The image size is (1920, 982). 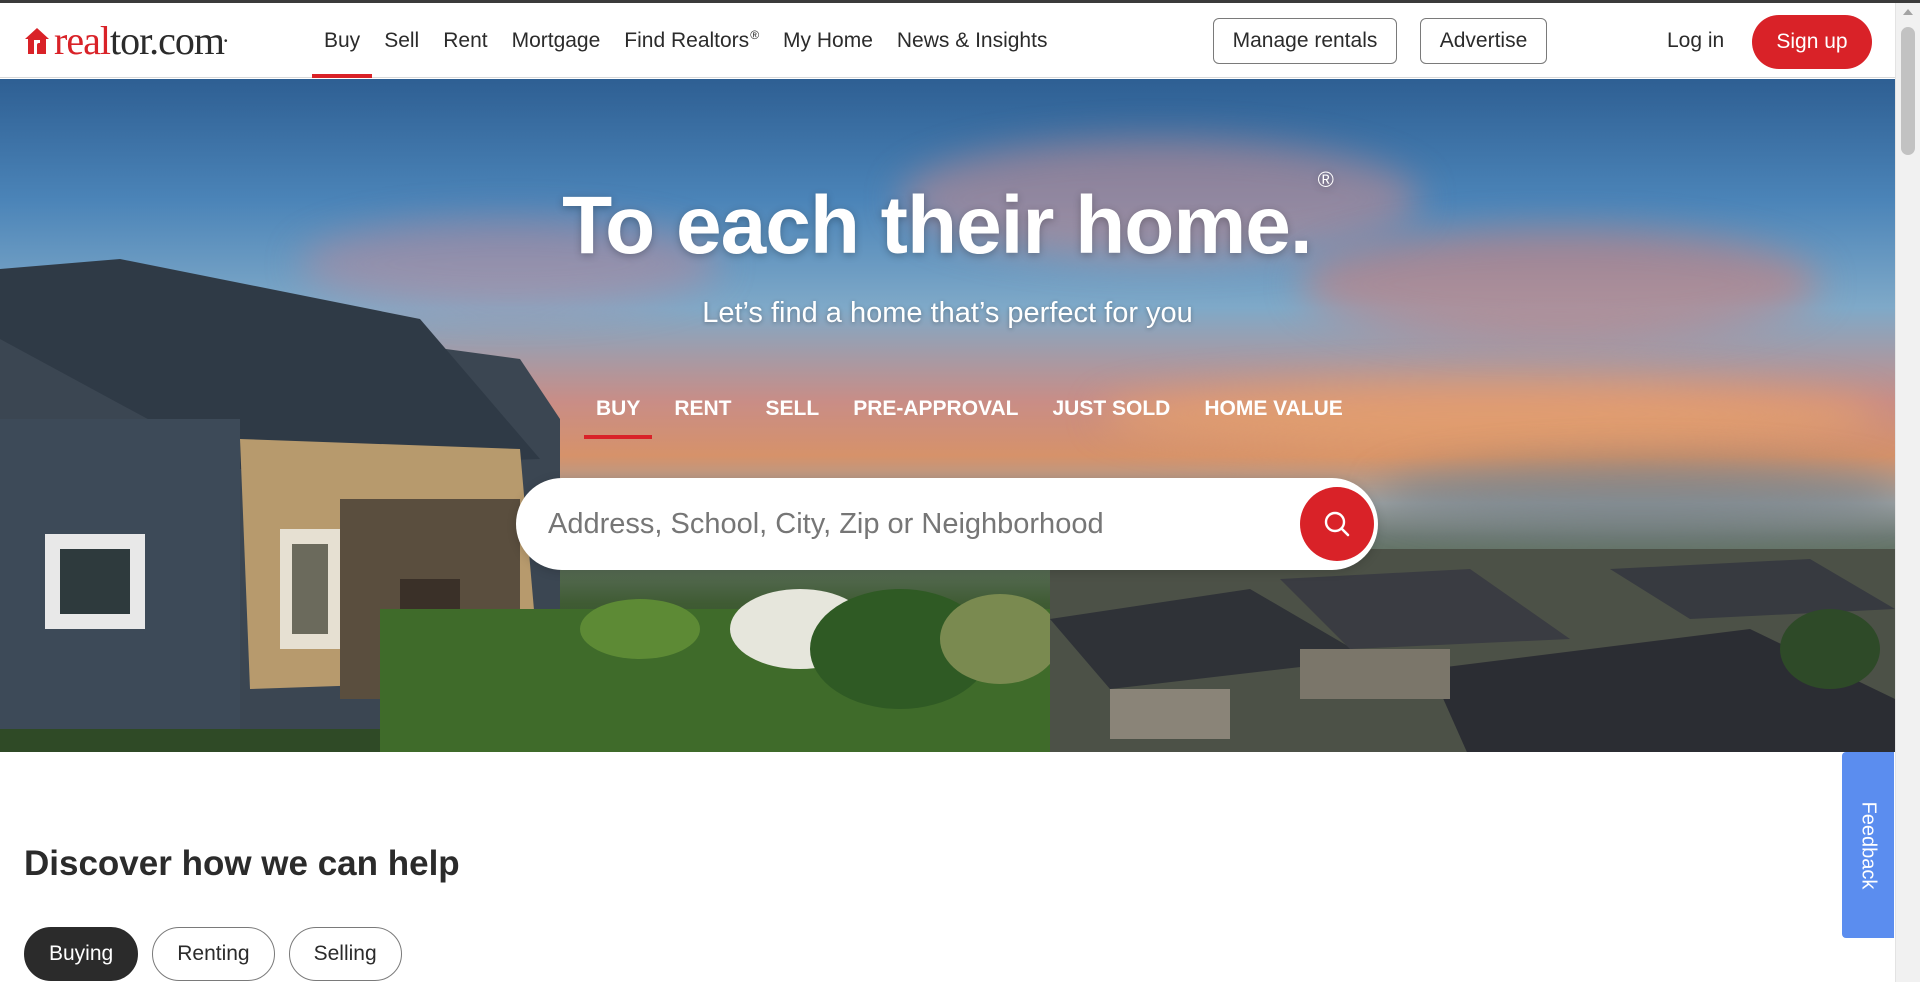 What do you see at coordinates (828, 40) in the screenshot?
I see `nav-item-my-home: My Home` at bounding box center [828, 40].